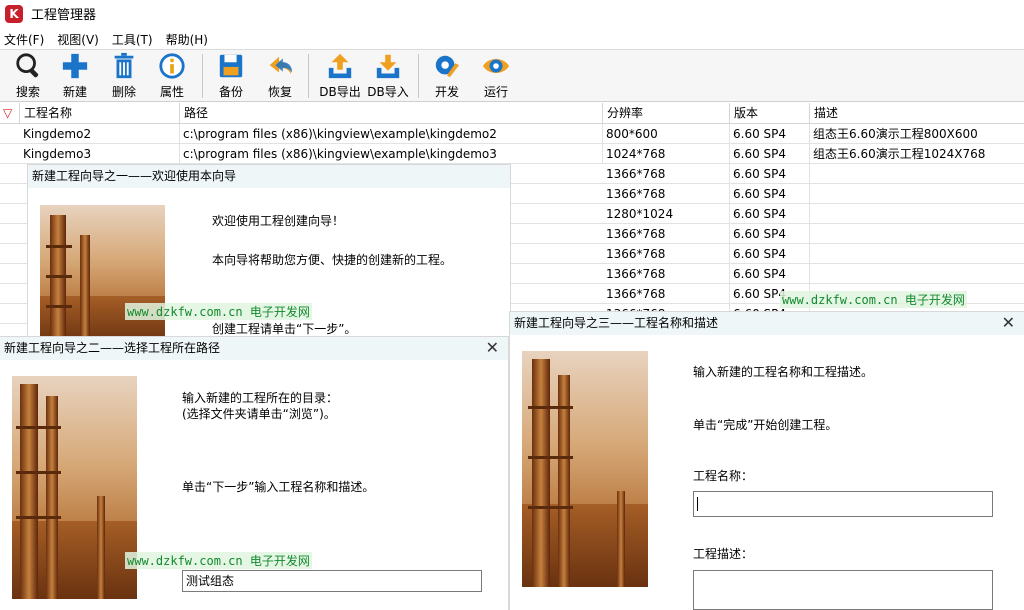  I want to click on save-icon, so click(231, 66).